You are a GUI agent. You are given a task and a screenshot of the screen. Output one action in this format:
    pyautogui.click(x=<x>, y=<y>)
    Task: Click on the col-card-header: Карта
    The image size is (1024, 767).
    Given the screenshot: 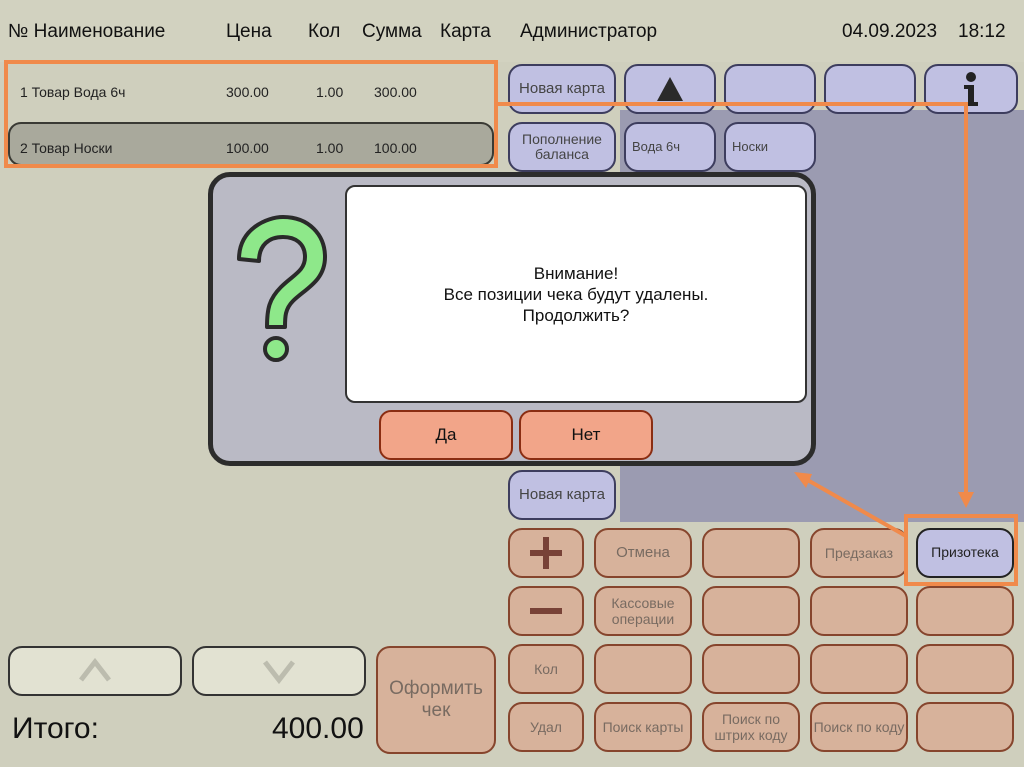 What is the action you would take?
    pyautogui.click(x=465, y=31)
    